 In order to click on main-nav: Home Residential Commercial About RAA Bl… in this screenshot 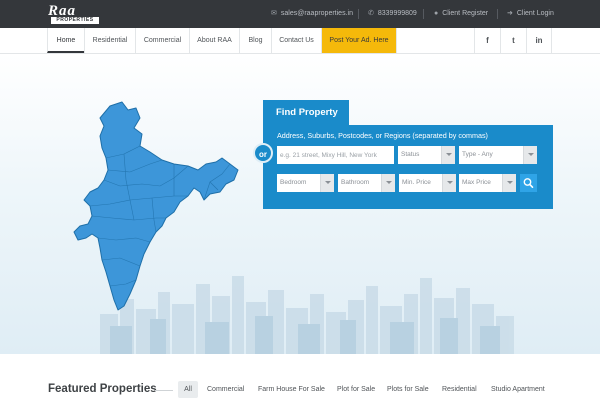, I will do `click(300, 41)`.